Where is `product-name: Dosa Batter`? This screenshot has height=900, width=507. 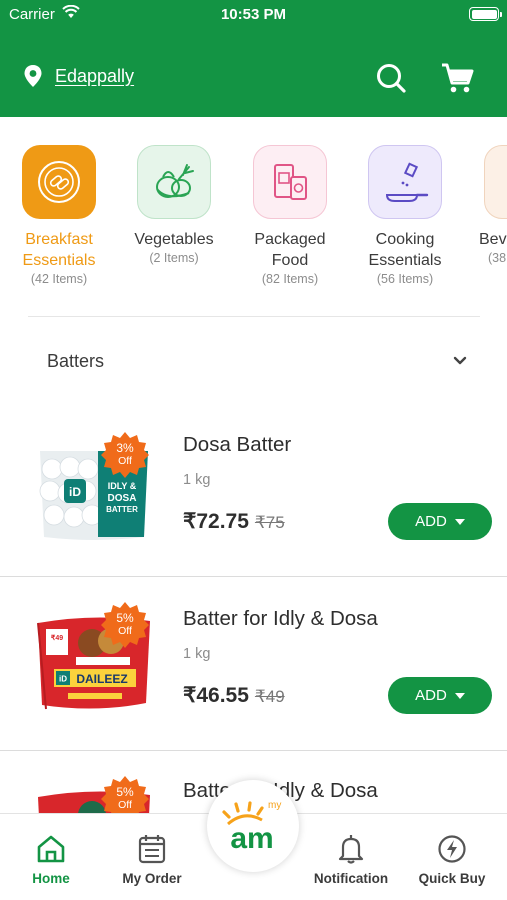
product-name: Dosa Batter is located at coordinates (237, 444).